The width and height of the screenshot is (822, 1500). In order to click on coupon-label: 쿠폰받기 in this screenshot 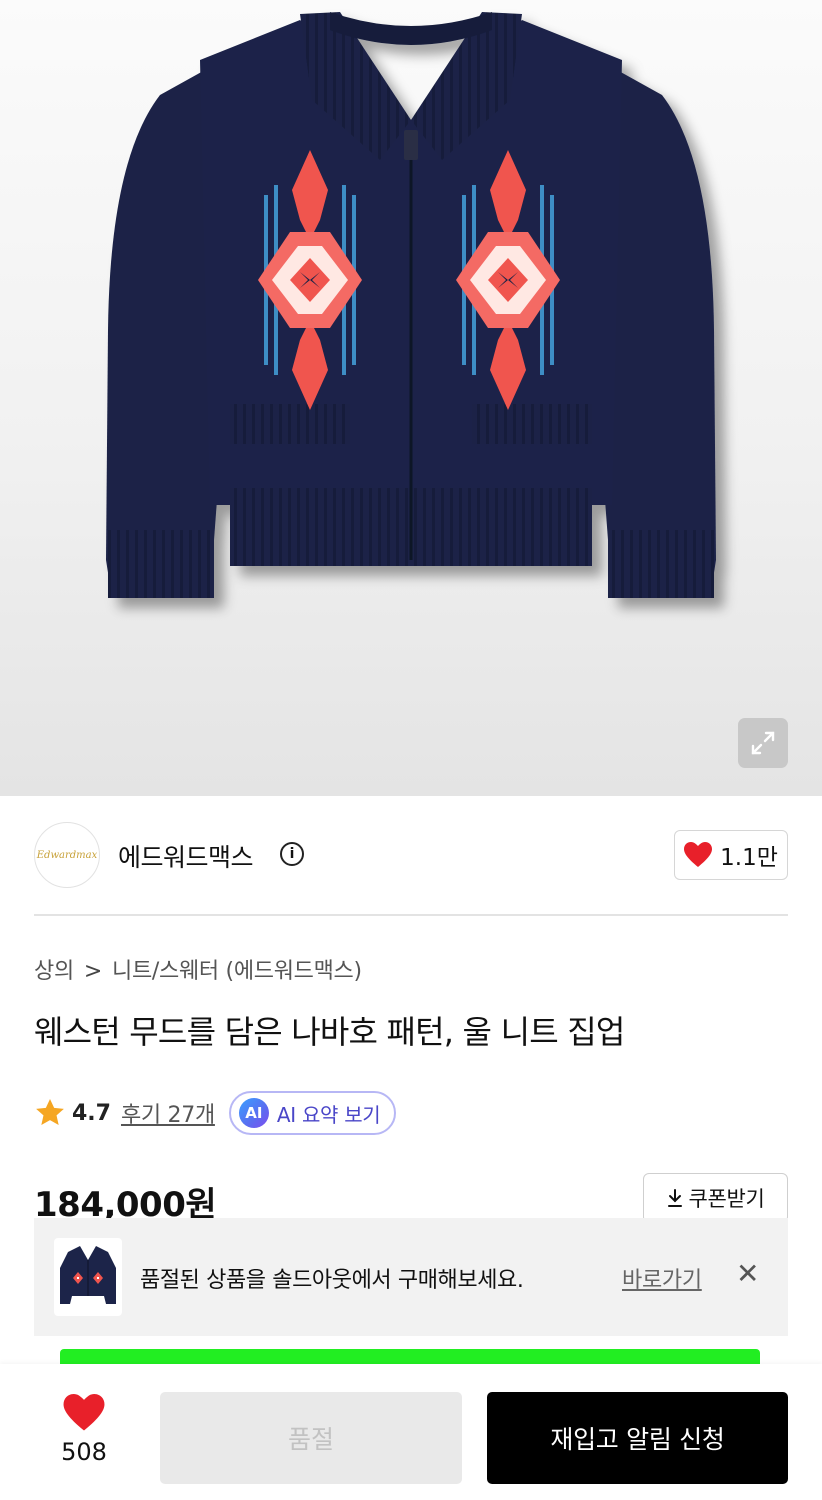, I will do `click(726, 1199)`.